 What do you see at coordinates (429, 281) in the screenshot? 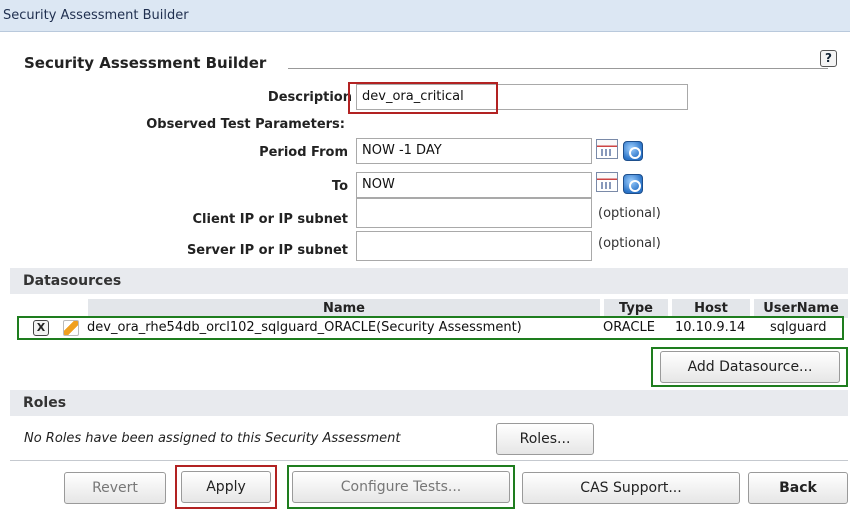
I see `datasources-section-header: Datasources` at bounding box center [429, 281].